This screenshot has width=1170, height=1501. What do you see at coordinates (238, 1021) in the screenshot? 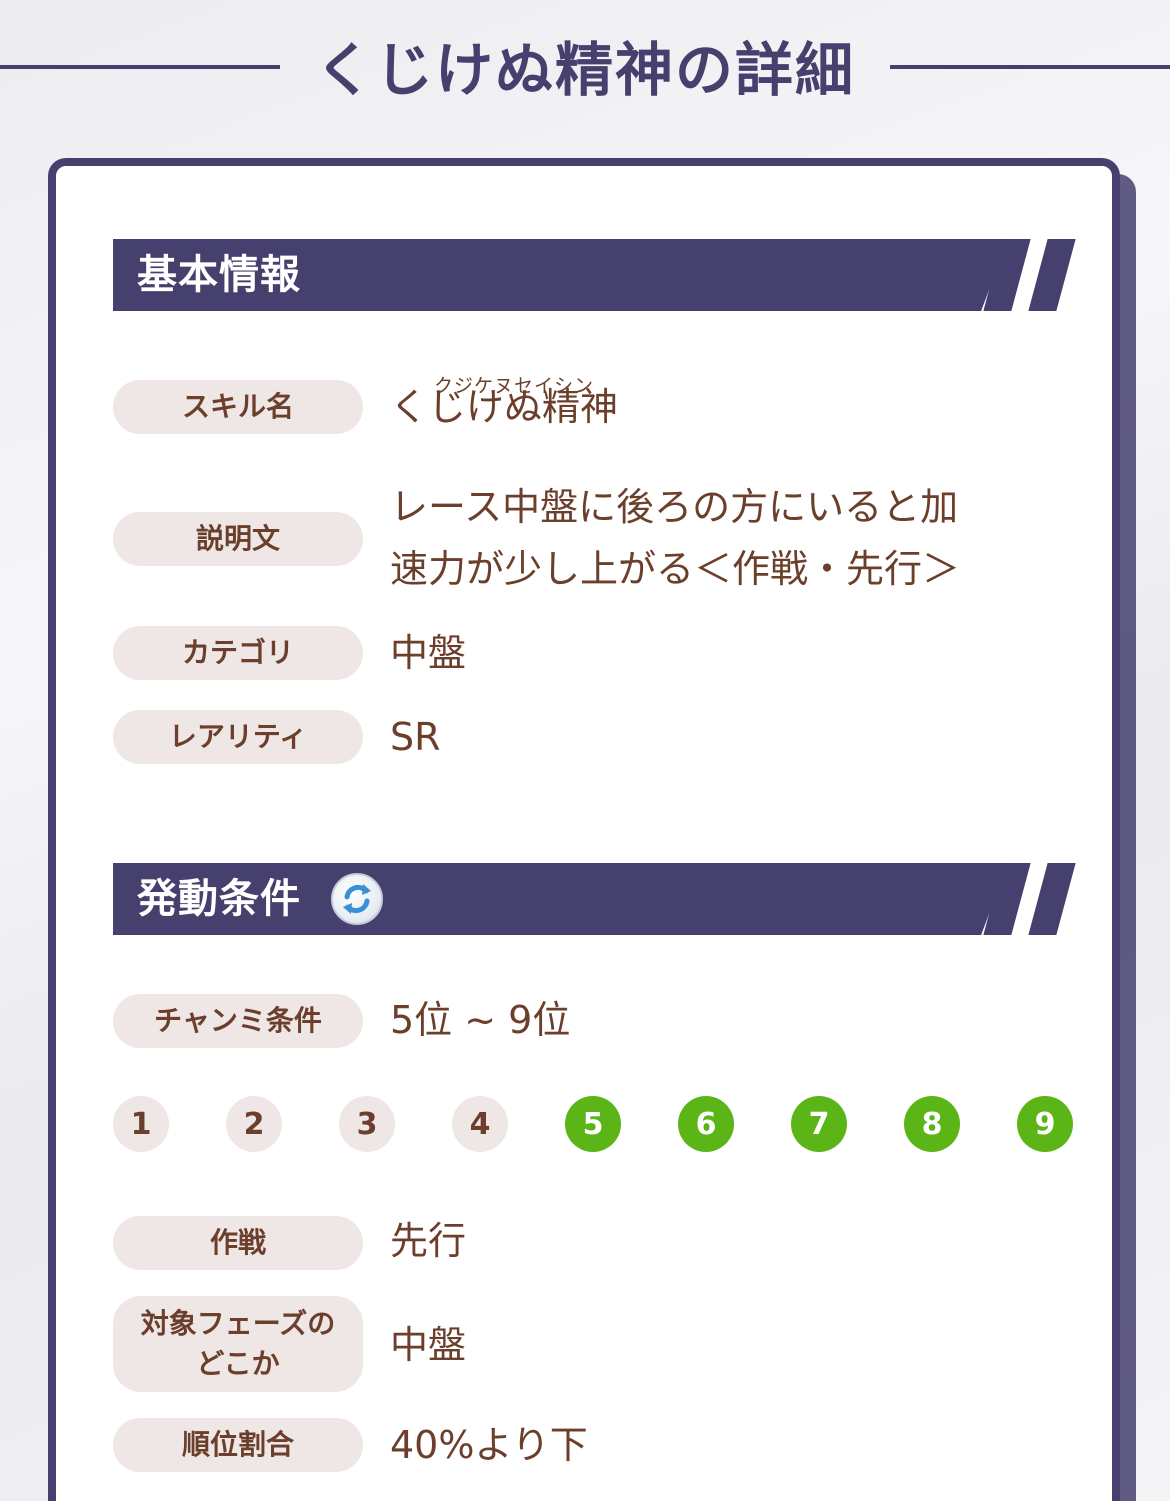
I see `label-champ: チャンミ条件` at bounding box center [238, 1021].